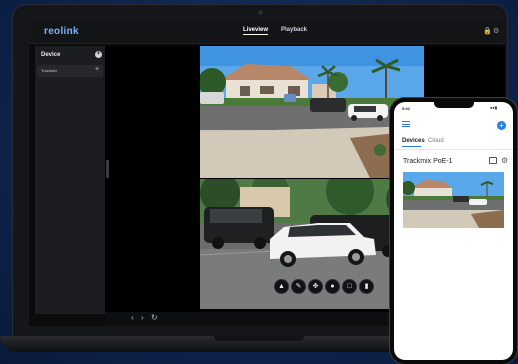  Describe the element at coordinates (107, 169) in the screenshot. I see `sidebar-collapse-handle` at that location.